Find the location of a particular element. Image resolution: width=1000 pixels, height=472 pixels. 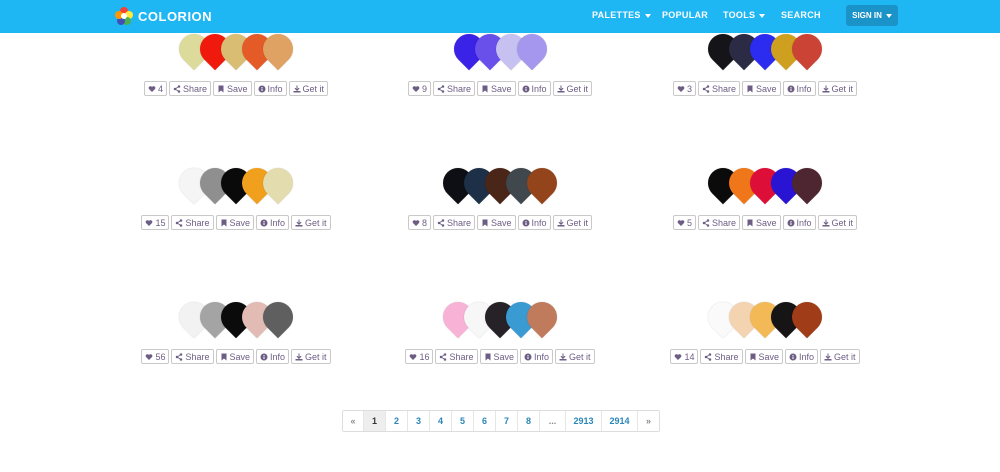

nav-palettes: PALETTES is located at coordinates (621, 15).